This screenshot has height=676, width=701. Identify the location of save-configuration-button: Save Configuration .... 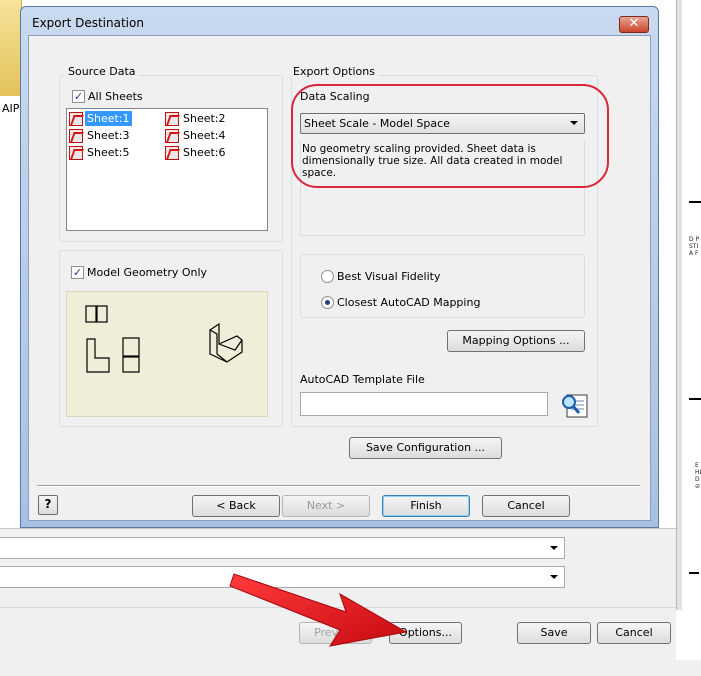
(425, 448).